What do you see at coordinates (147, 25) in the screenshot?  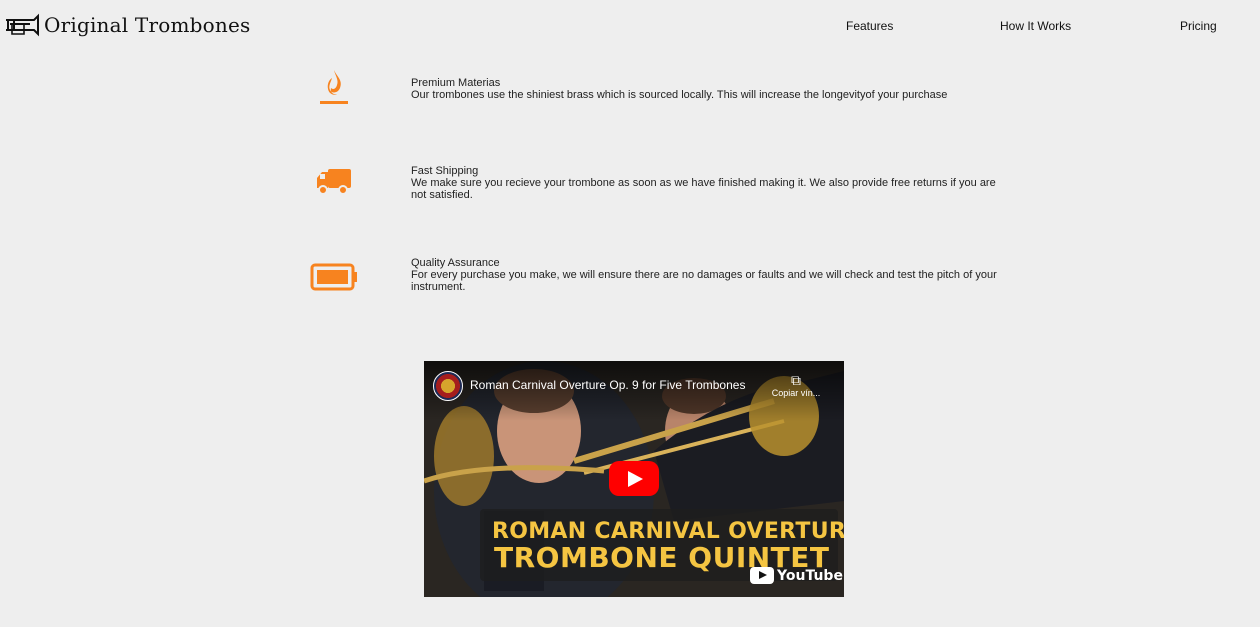 I see `logo-text: Original Trombones` at bounding box center [147, 25].